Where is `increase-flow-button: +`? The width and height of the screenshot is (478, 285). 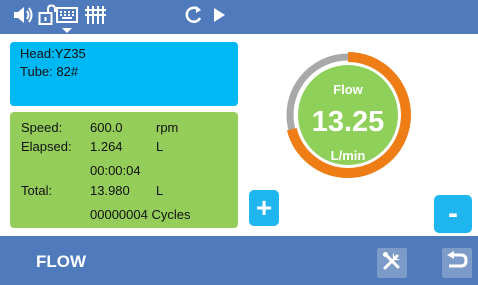 increase-flow-button: + is located at coordinates (264, 208).